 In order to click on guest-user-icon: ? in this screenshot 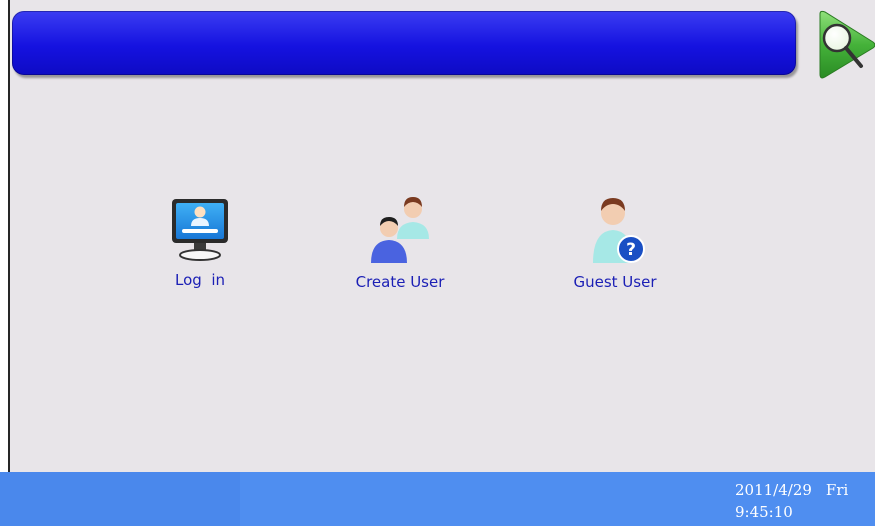, I will do `click(619, 230)`.